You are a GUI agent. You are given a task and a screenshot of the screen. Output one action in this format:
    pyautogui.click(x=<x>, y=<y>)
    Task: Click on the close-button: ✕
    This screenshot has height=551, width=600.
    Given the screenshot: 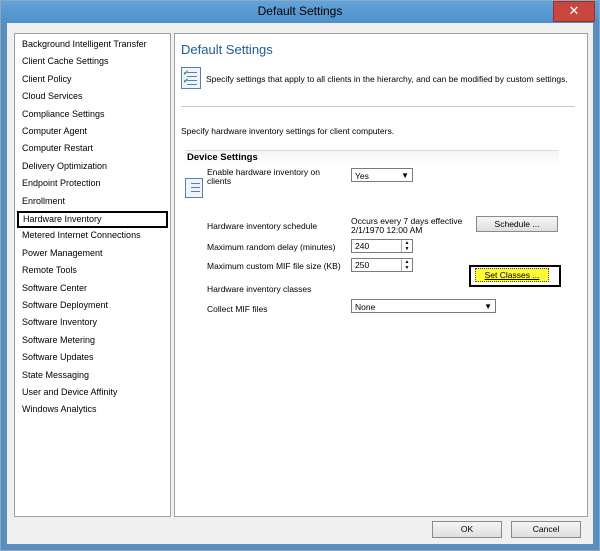 What is the action you would take?
    pyautogui.click(x=574, y=11)
    